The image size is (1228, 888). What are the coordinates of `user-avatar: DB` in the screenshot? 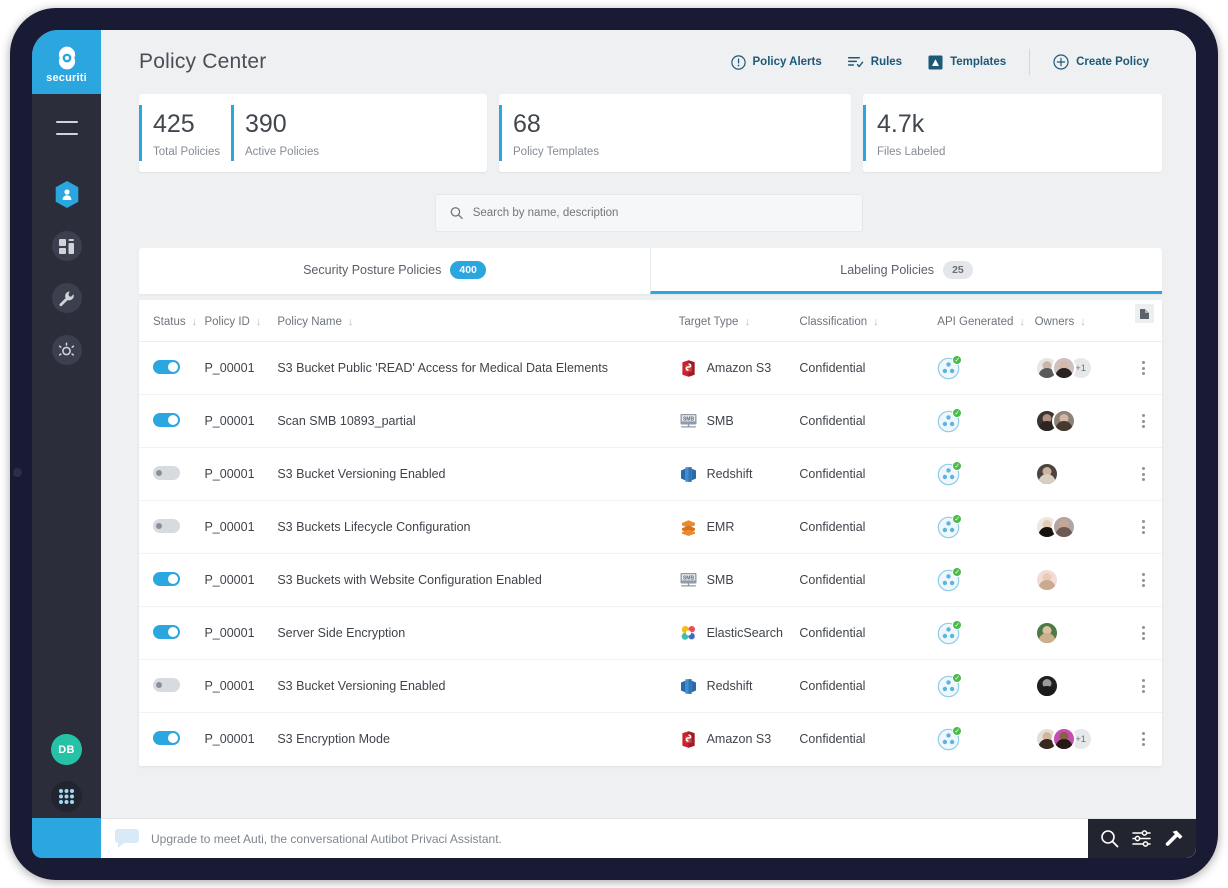 It's located at (66, 749).